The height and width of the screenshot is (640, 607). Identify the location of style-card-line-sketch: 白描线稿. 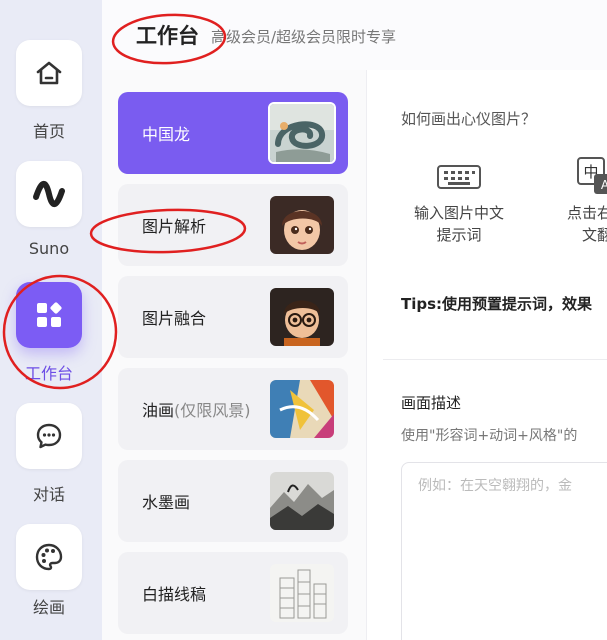
(233, 593).